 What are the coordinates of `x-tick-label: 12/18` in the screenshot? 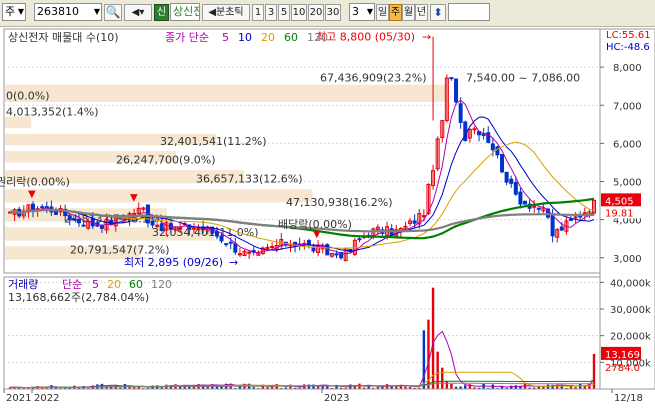 It's located at (628, 398).